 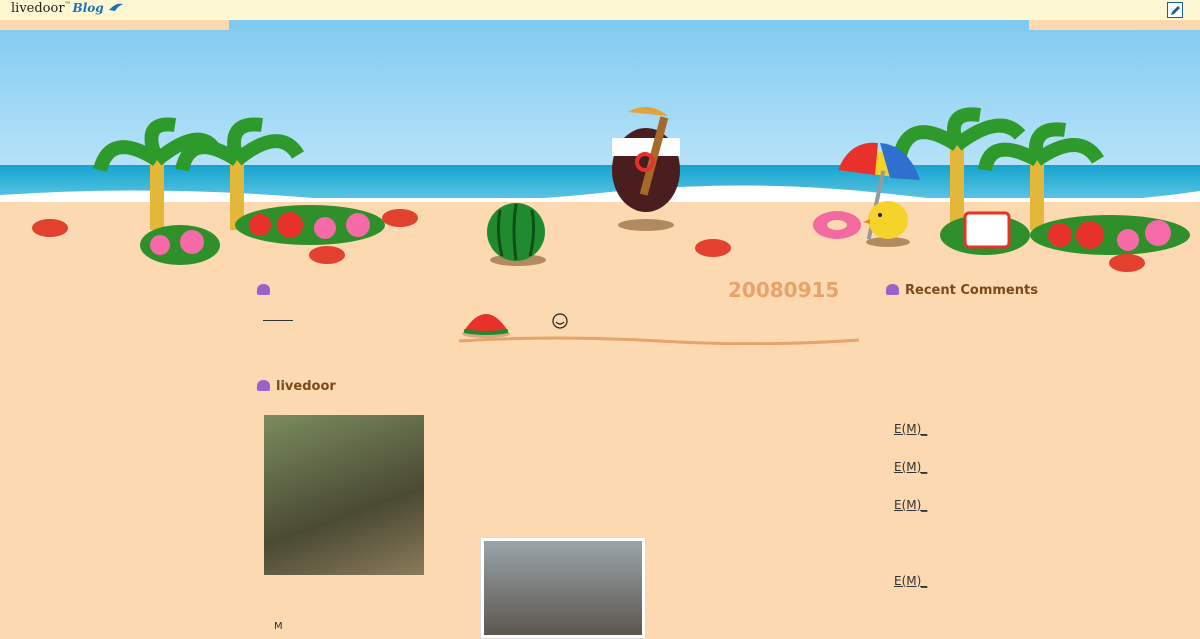 What do you see at coordinates (563, 588) in the screenshot?
I see `post-photo` at bounding box center [563, 588].